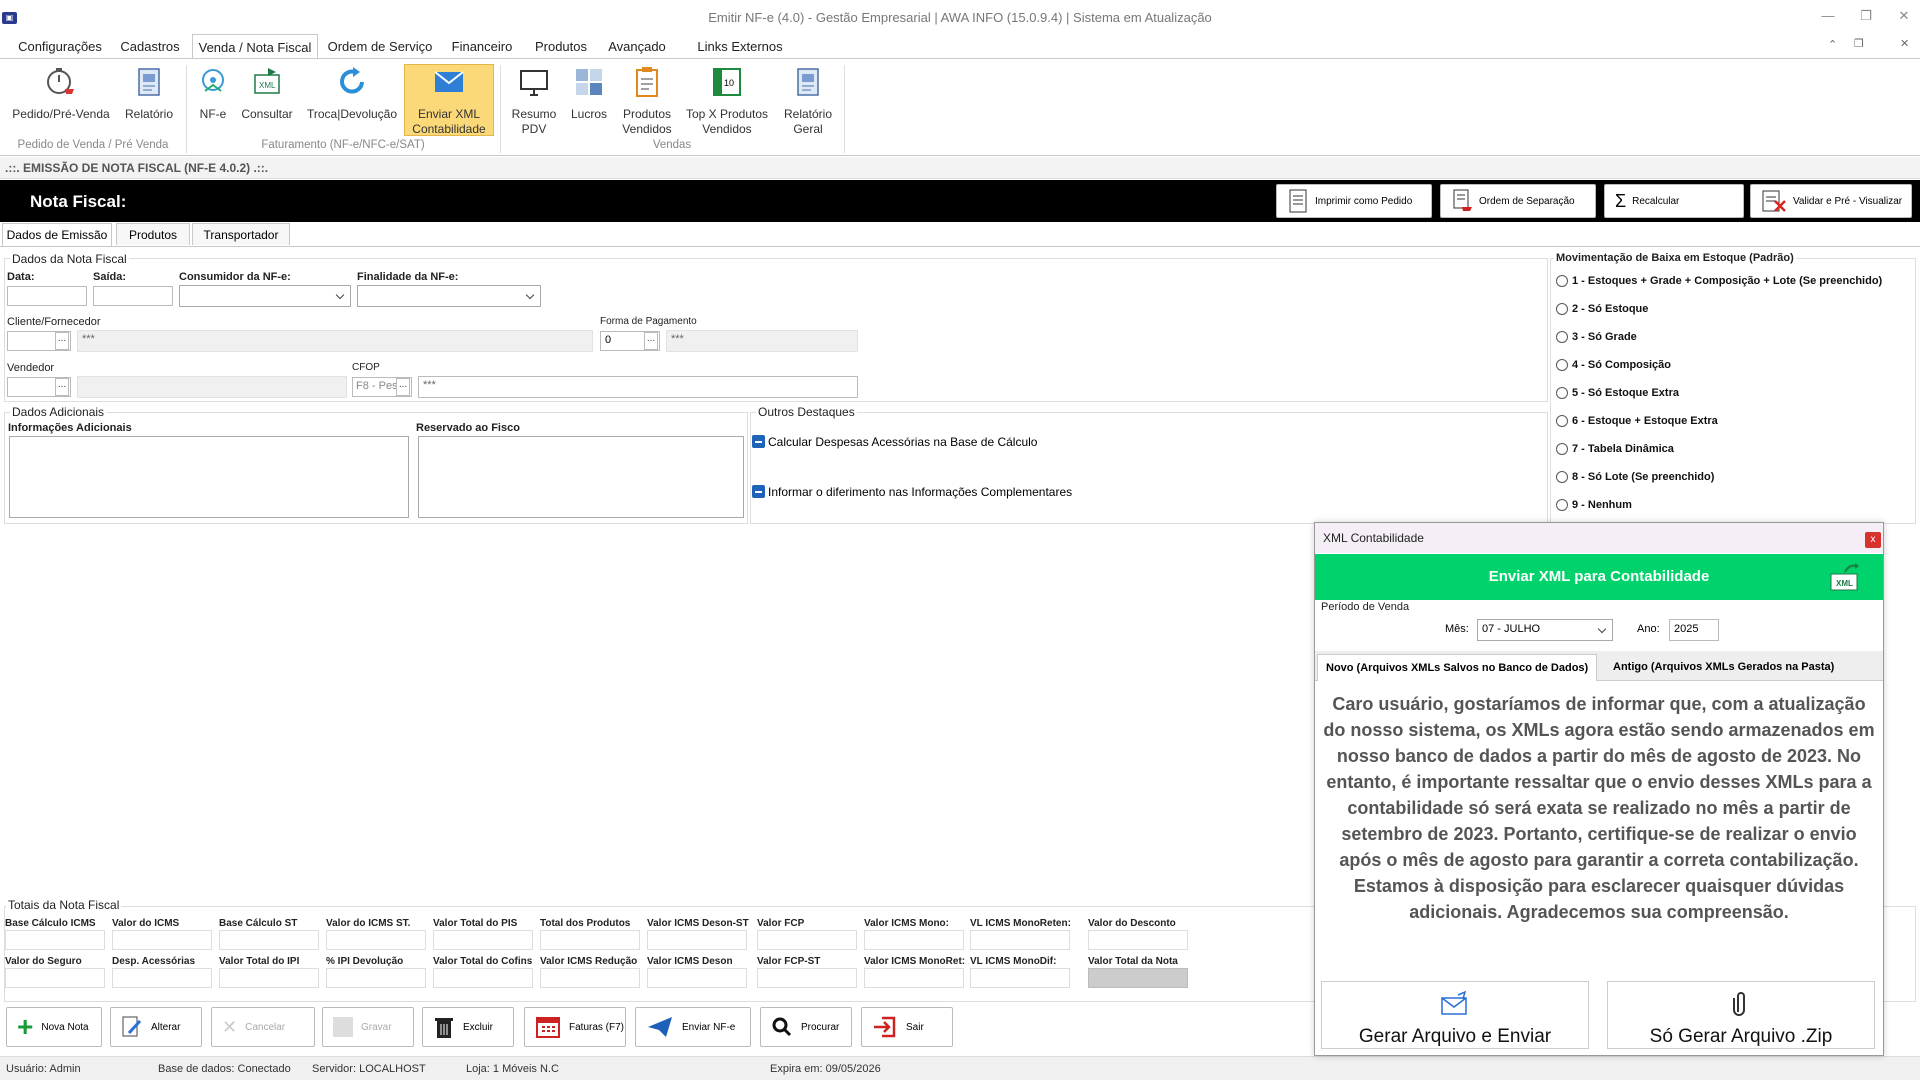  I want to click on ordem-separacao-button: Ordem de Separação, so click(1518, 201).